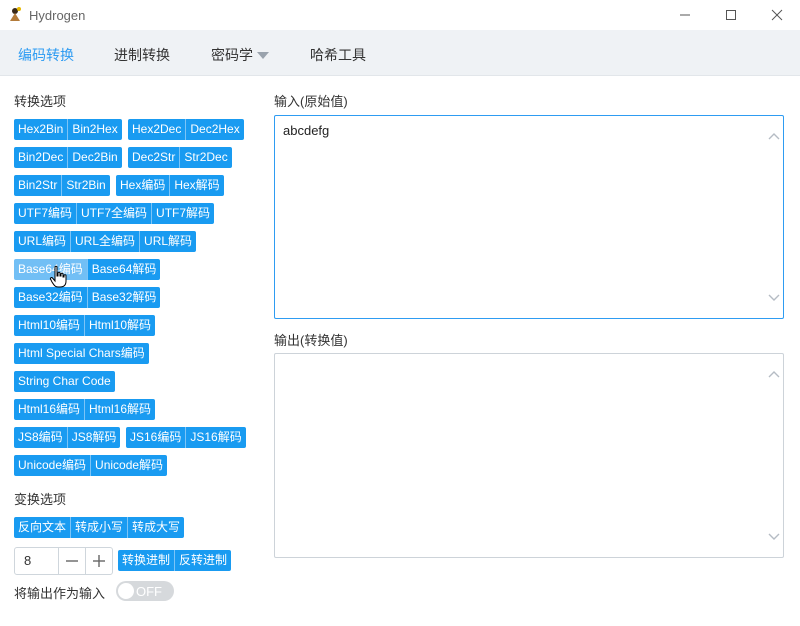 The image size is (800, 626). Describe the element at coordinates (400, 53) in the screenshot. I see `menu-bar: 编码转换 进制转换 密码学 哈希工具` at that location.